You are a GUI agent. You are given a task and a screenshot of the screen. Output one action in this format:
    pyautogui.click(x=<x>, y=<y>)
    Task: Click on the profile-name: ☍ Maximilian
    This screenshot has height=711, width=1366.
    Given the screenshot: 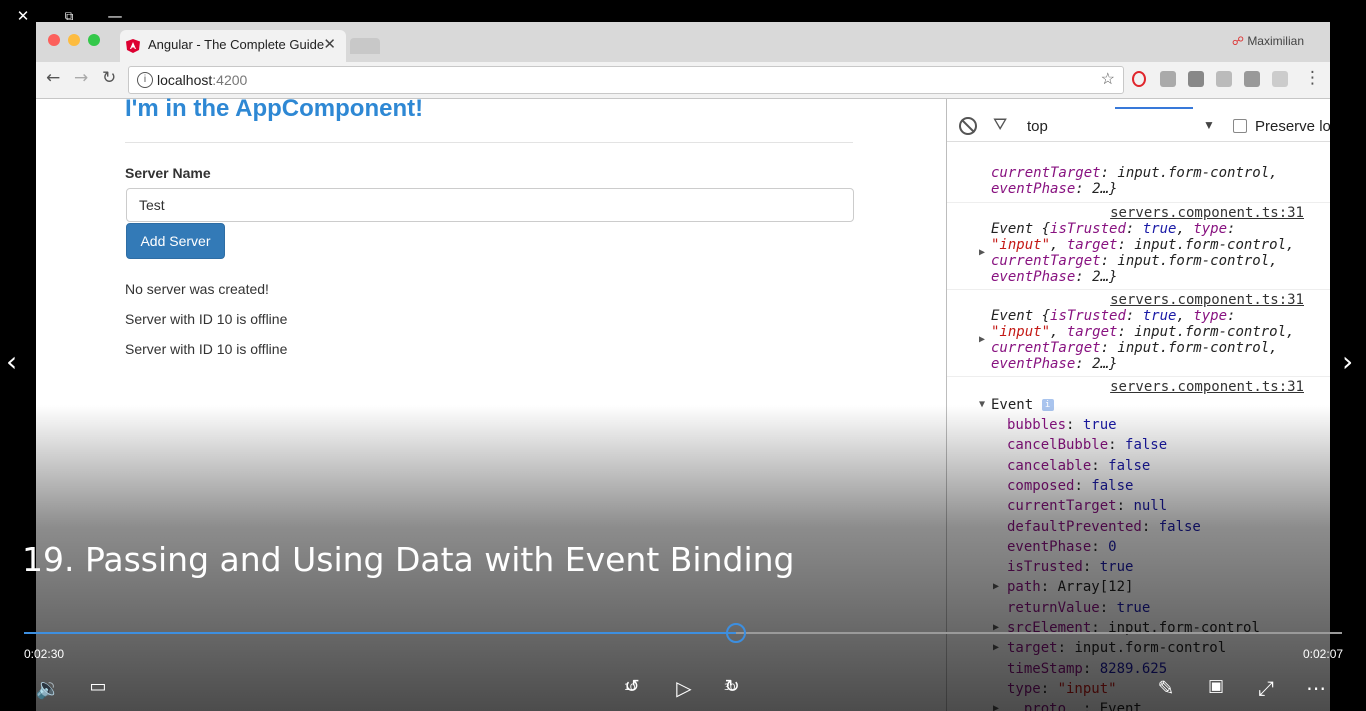 What is the action you would take?
    pyautogui.click(x=1268, y=41)
    